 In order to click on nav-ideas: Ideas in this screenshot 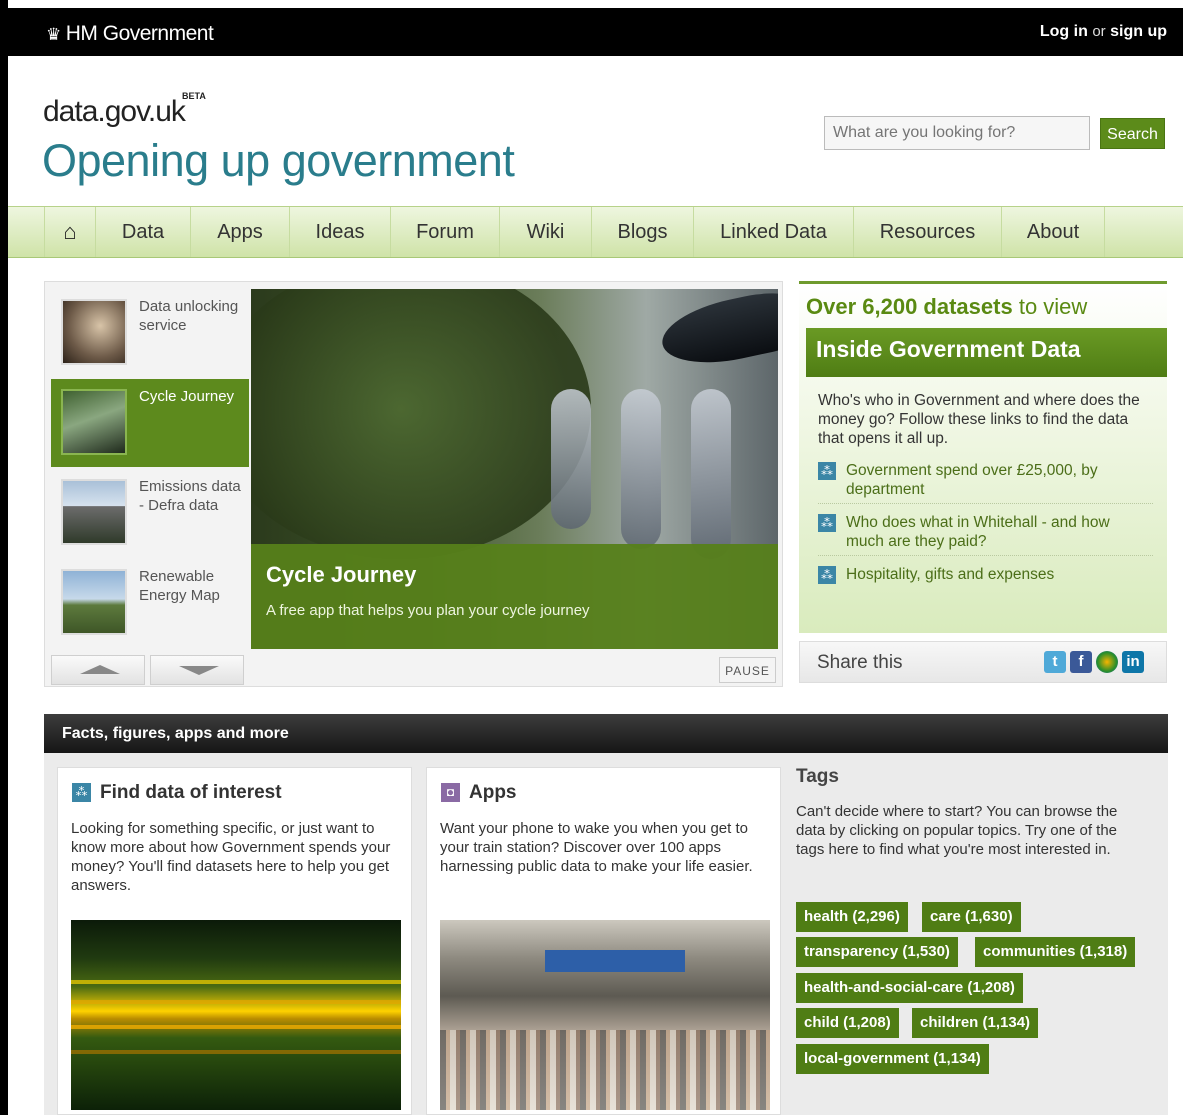, I will do `click(340, 232)`.